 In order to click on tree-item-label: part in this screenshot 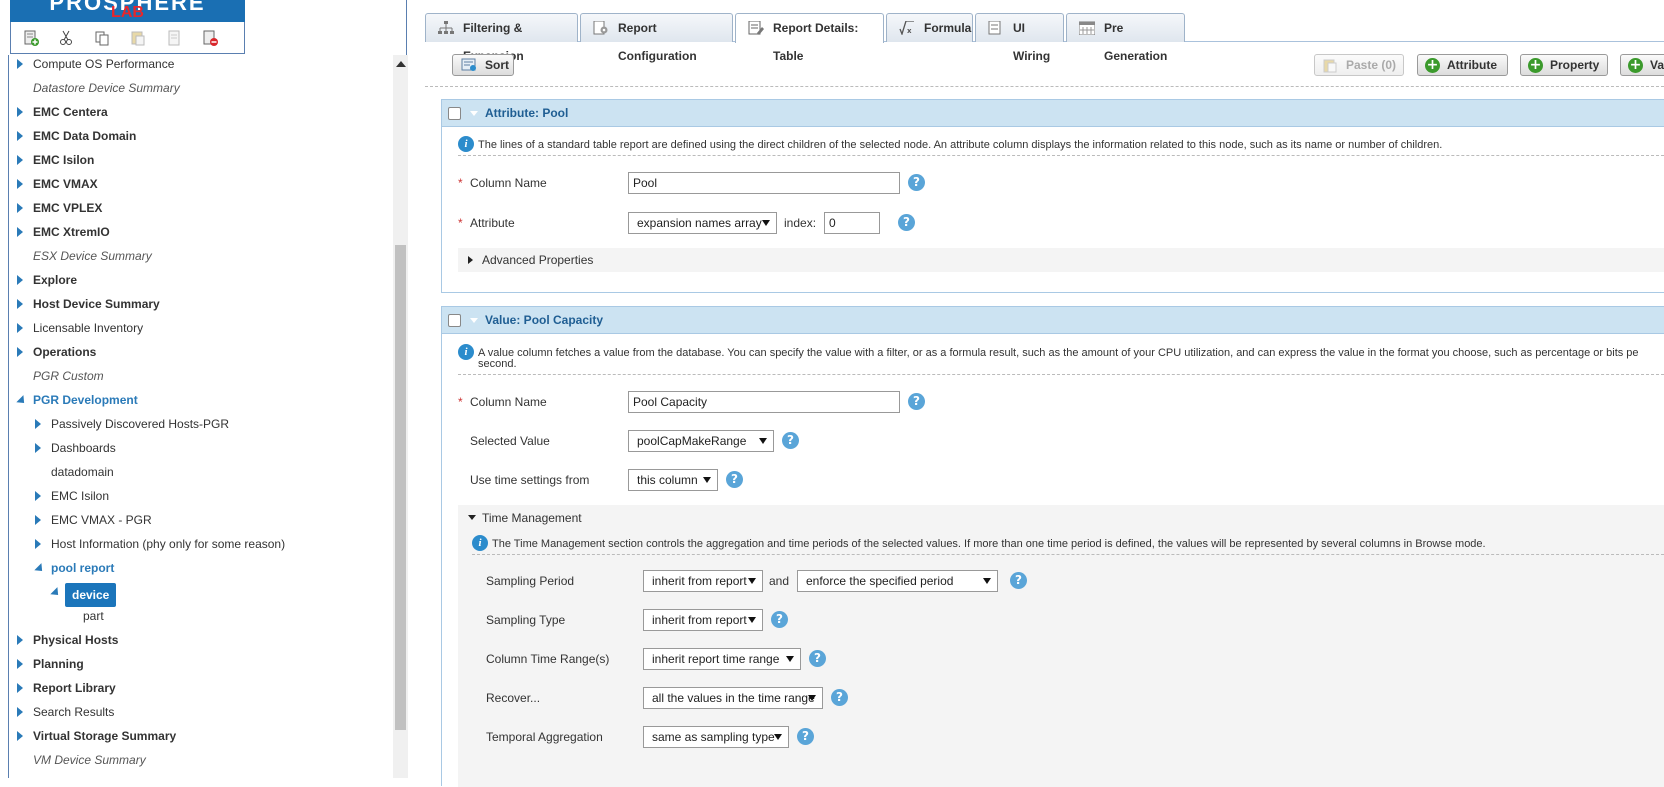, I will do `click(93, 616)`.